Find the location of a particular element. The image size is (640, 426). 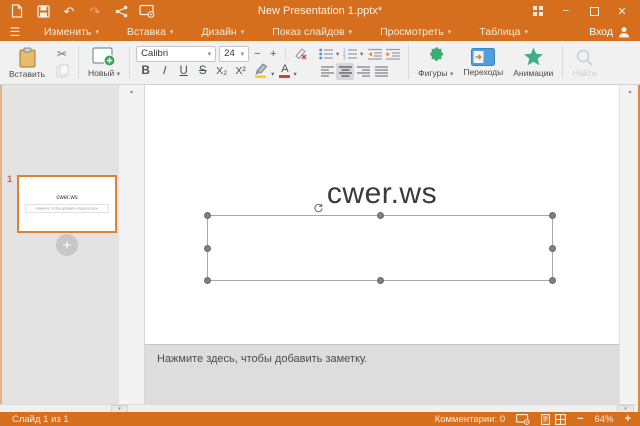

find-button: Найти is located at coordinates (584, 63).